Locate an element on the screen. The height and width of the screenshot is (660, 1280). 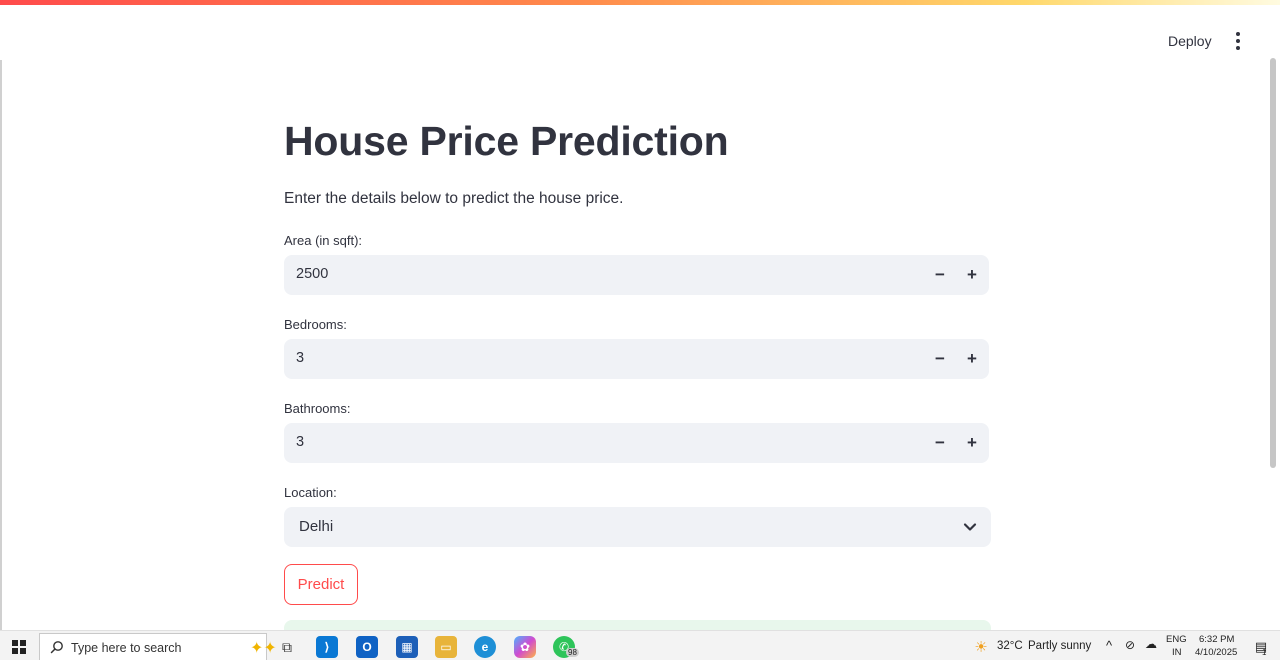
page-scrollbar is located at coordinates (1273, 263).